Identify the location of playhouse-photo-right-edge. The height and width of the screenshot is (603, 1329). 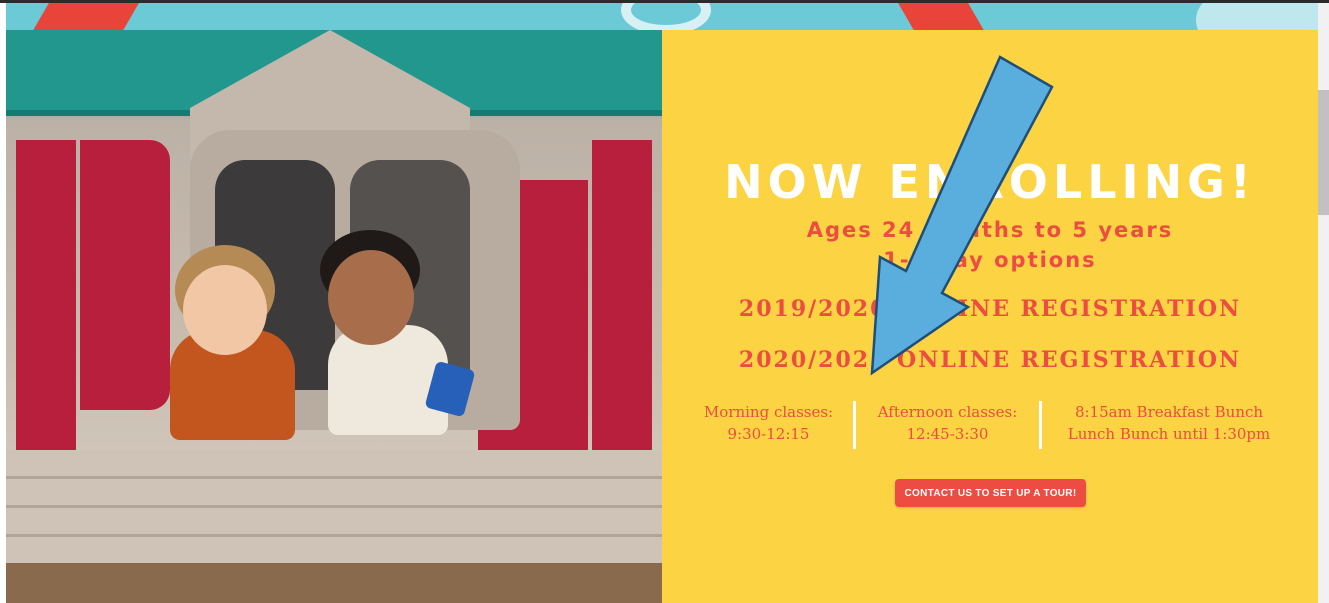
(625, 316).